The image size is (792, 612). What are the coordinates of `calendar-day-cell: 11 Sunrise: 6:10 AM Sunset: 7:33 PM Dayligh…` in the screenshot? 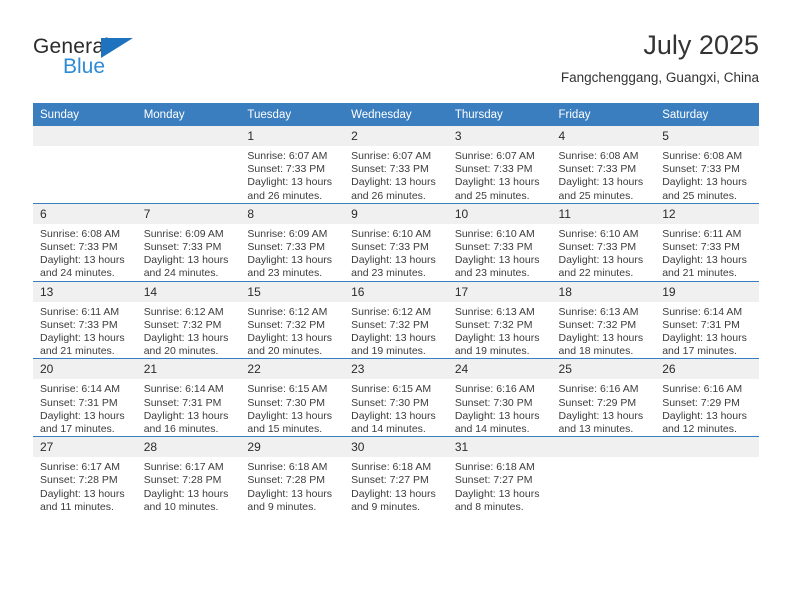 It's located at (603, 242).